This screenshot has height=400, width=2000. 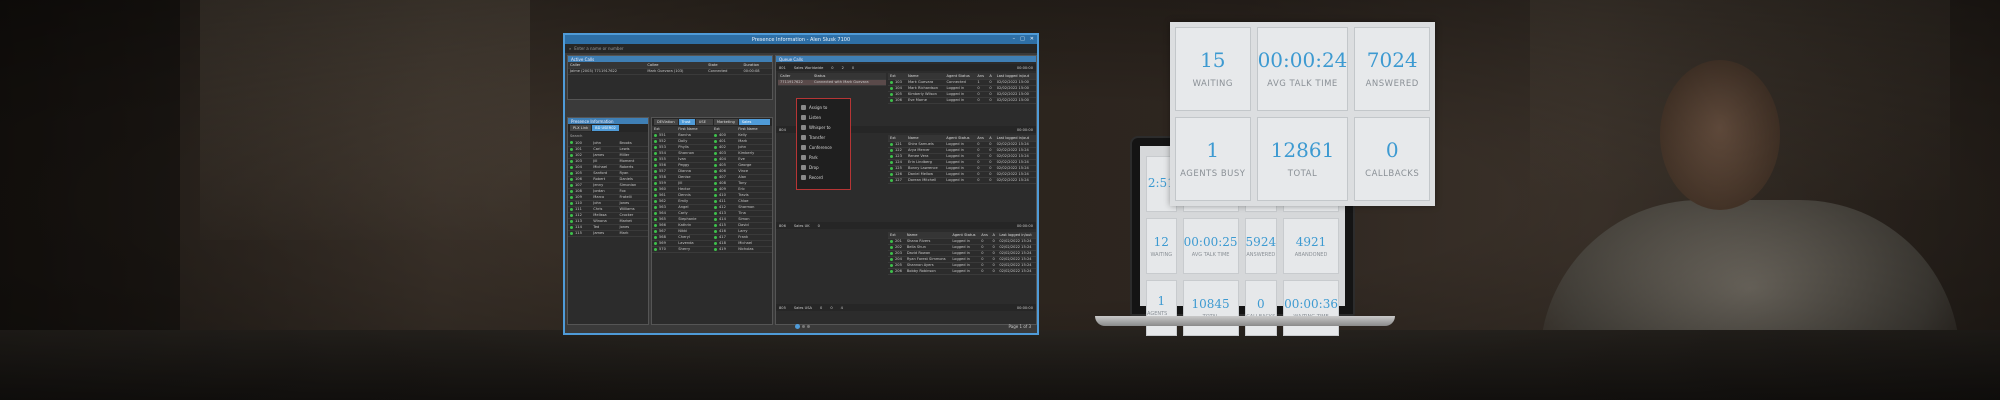 What do you see at coordinates (581, 128) in the screenshot?
I see `tab-presence: PLX Link` at bounding box center [581, 128].